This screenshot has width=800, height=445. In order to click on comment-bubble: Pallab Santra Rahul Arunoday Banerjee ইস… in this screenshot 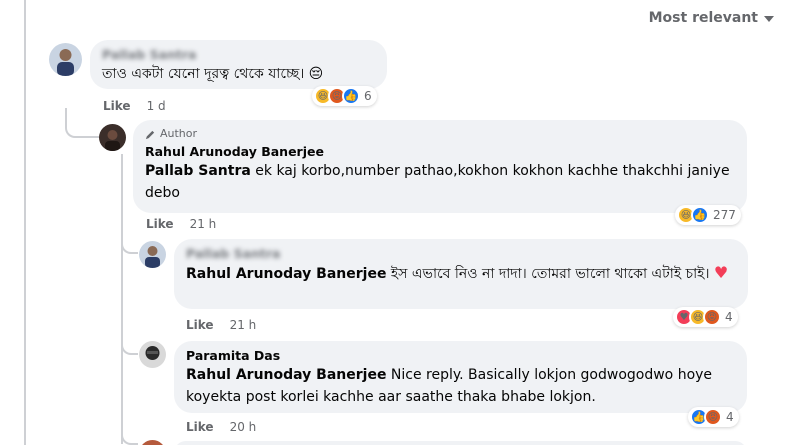, I will do `click(461, 274)`.